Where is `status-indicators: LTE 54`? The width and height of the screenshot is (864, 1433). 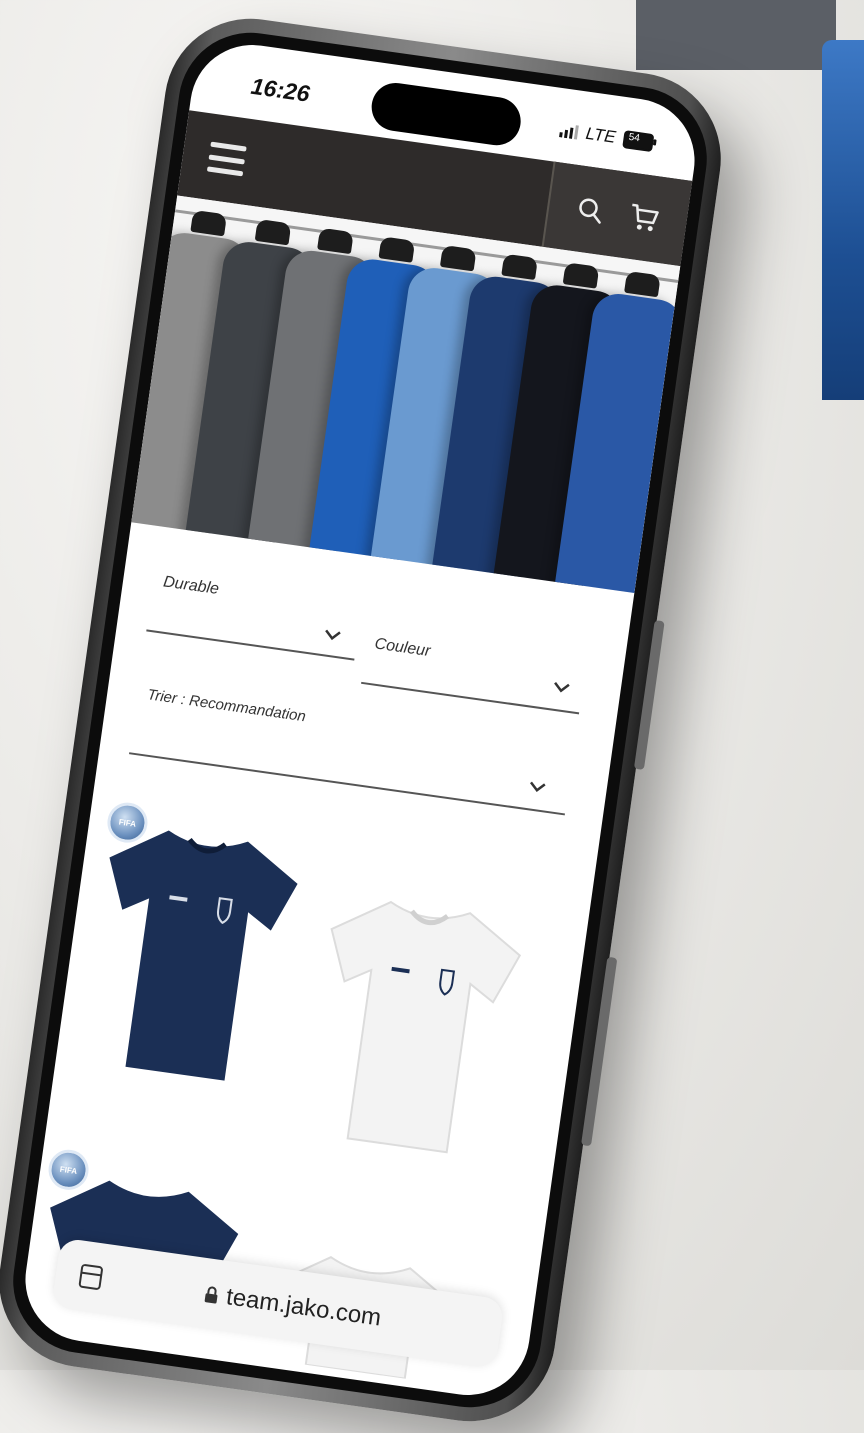 status-indicators: LTE 54 is located at coordinates (607, 136).